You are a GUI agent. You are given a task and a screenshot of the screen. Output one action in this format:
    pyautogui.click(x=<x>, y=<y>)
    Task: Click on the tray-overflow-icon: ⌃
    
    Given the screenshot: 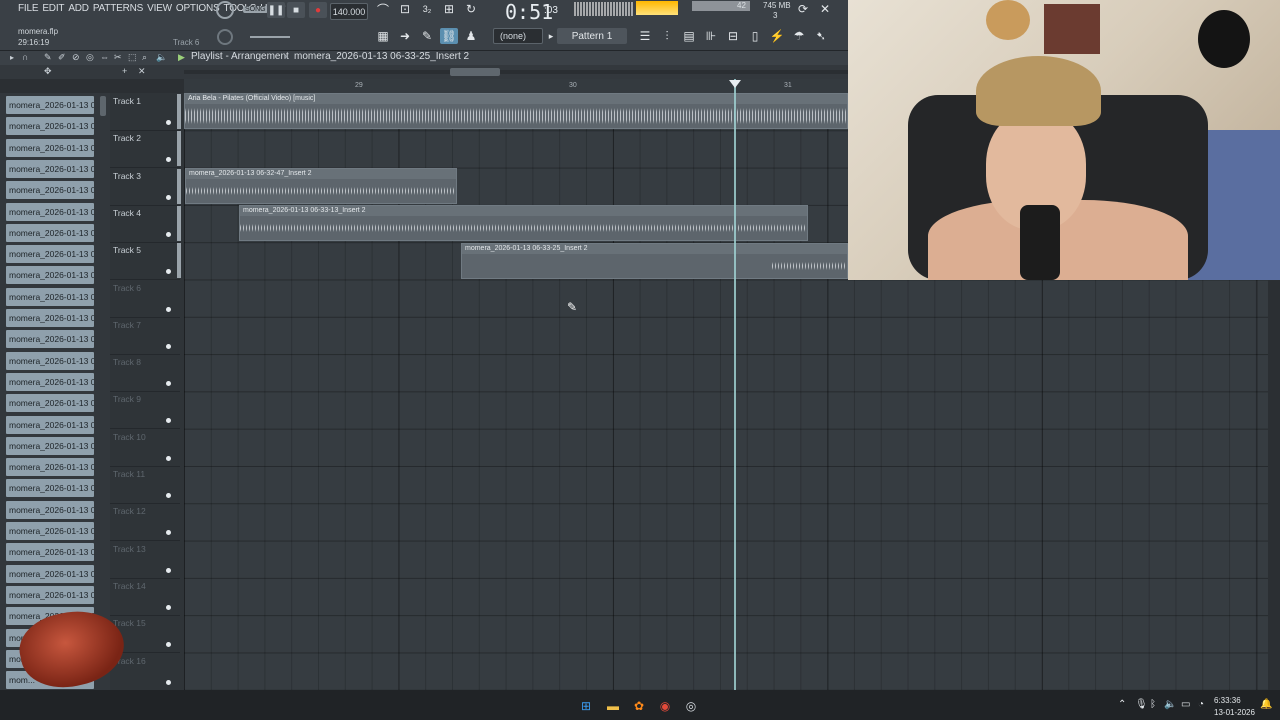 What is the action you would take?
    pyautogui.click(x=1122, y=704)
    